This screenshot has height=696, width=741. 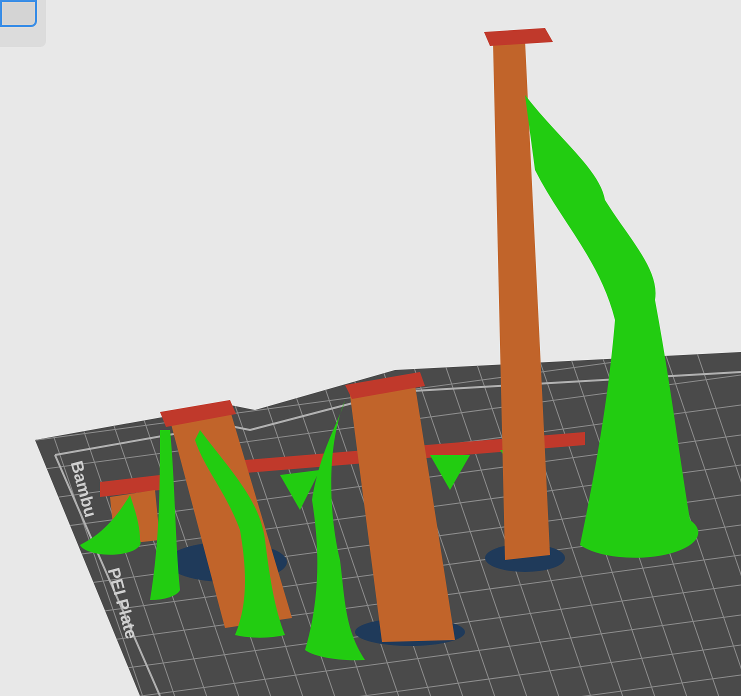 What do you see at coordinates (18, 13) in the screenshot?
I see `toolbar-button` at bounding box center [18, 13].